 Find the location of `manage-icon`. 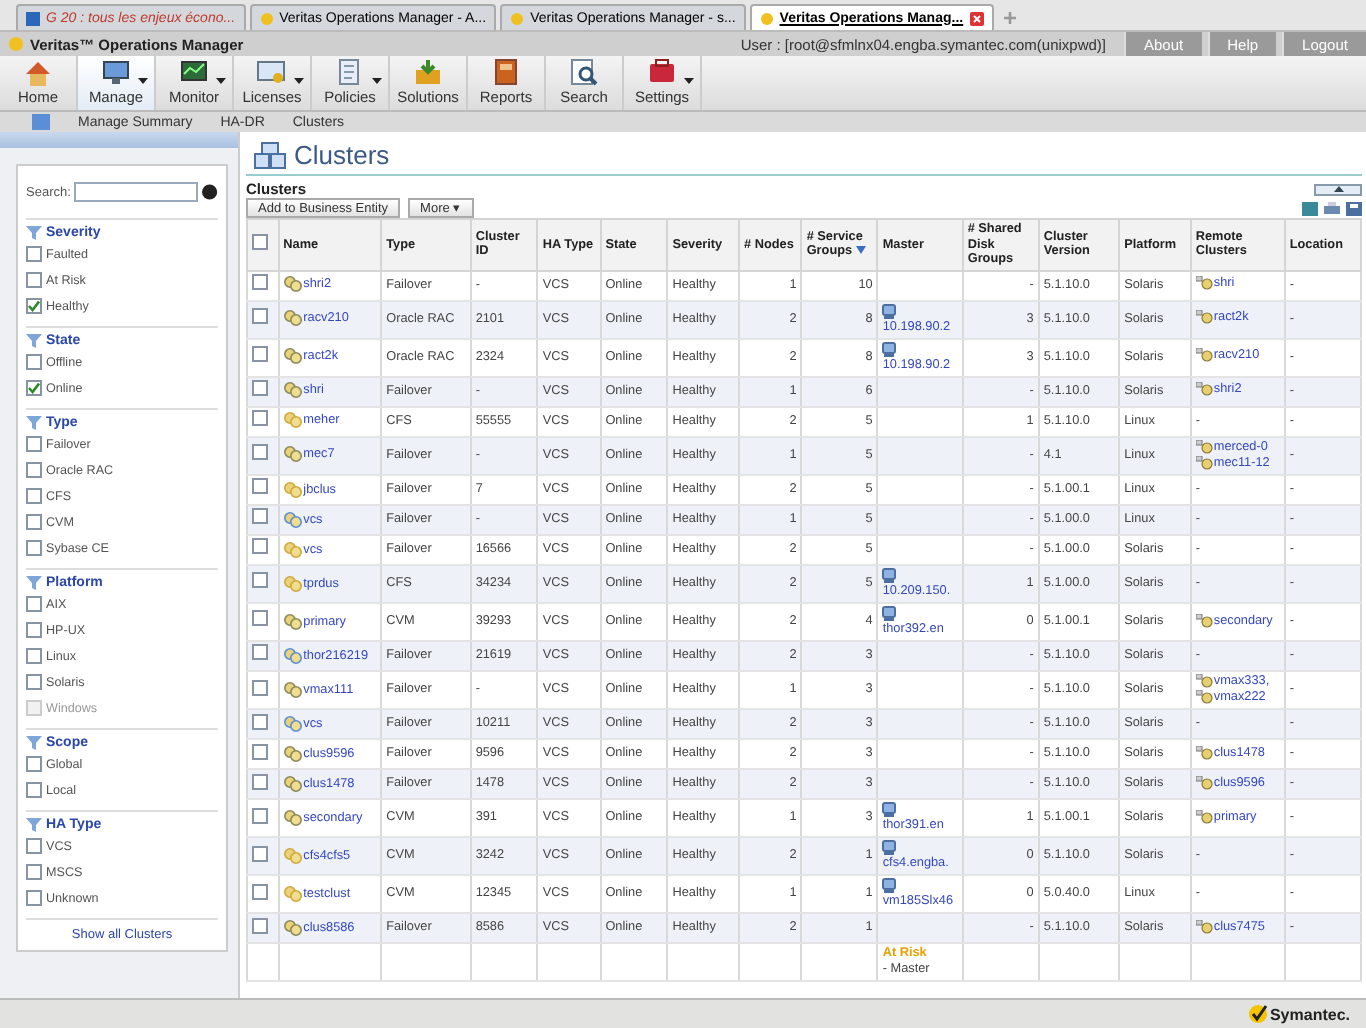

manage-icon is located at coordinates (116, 72).